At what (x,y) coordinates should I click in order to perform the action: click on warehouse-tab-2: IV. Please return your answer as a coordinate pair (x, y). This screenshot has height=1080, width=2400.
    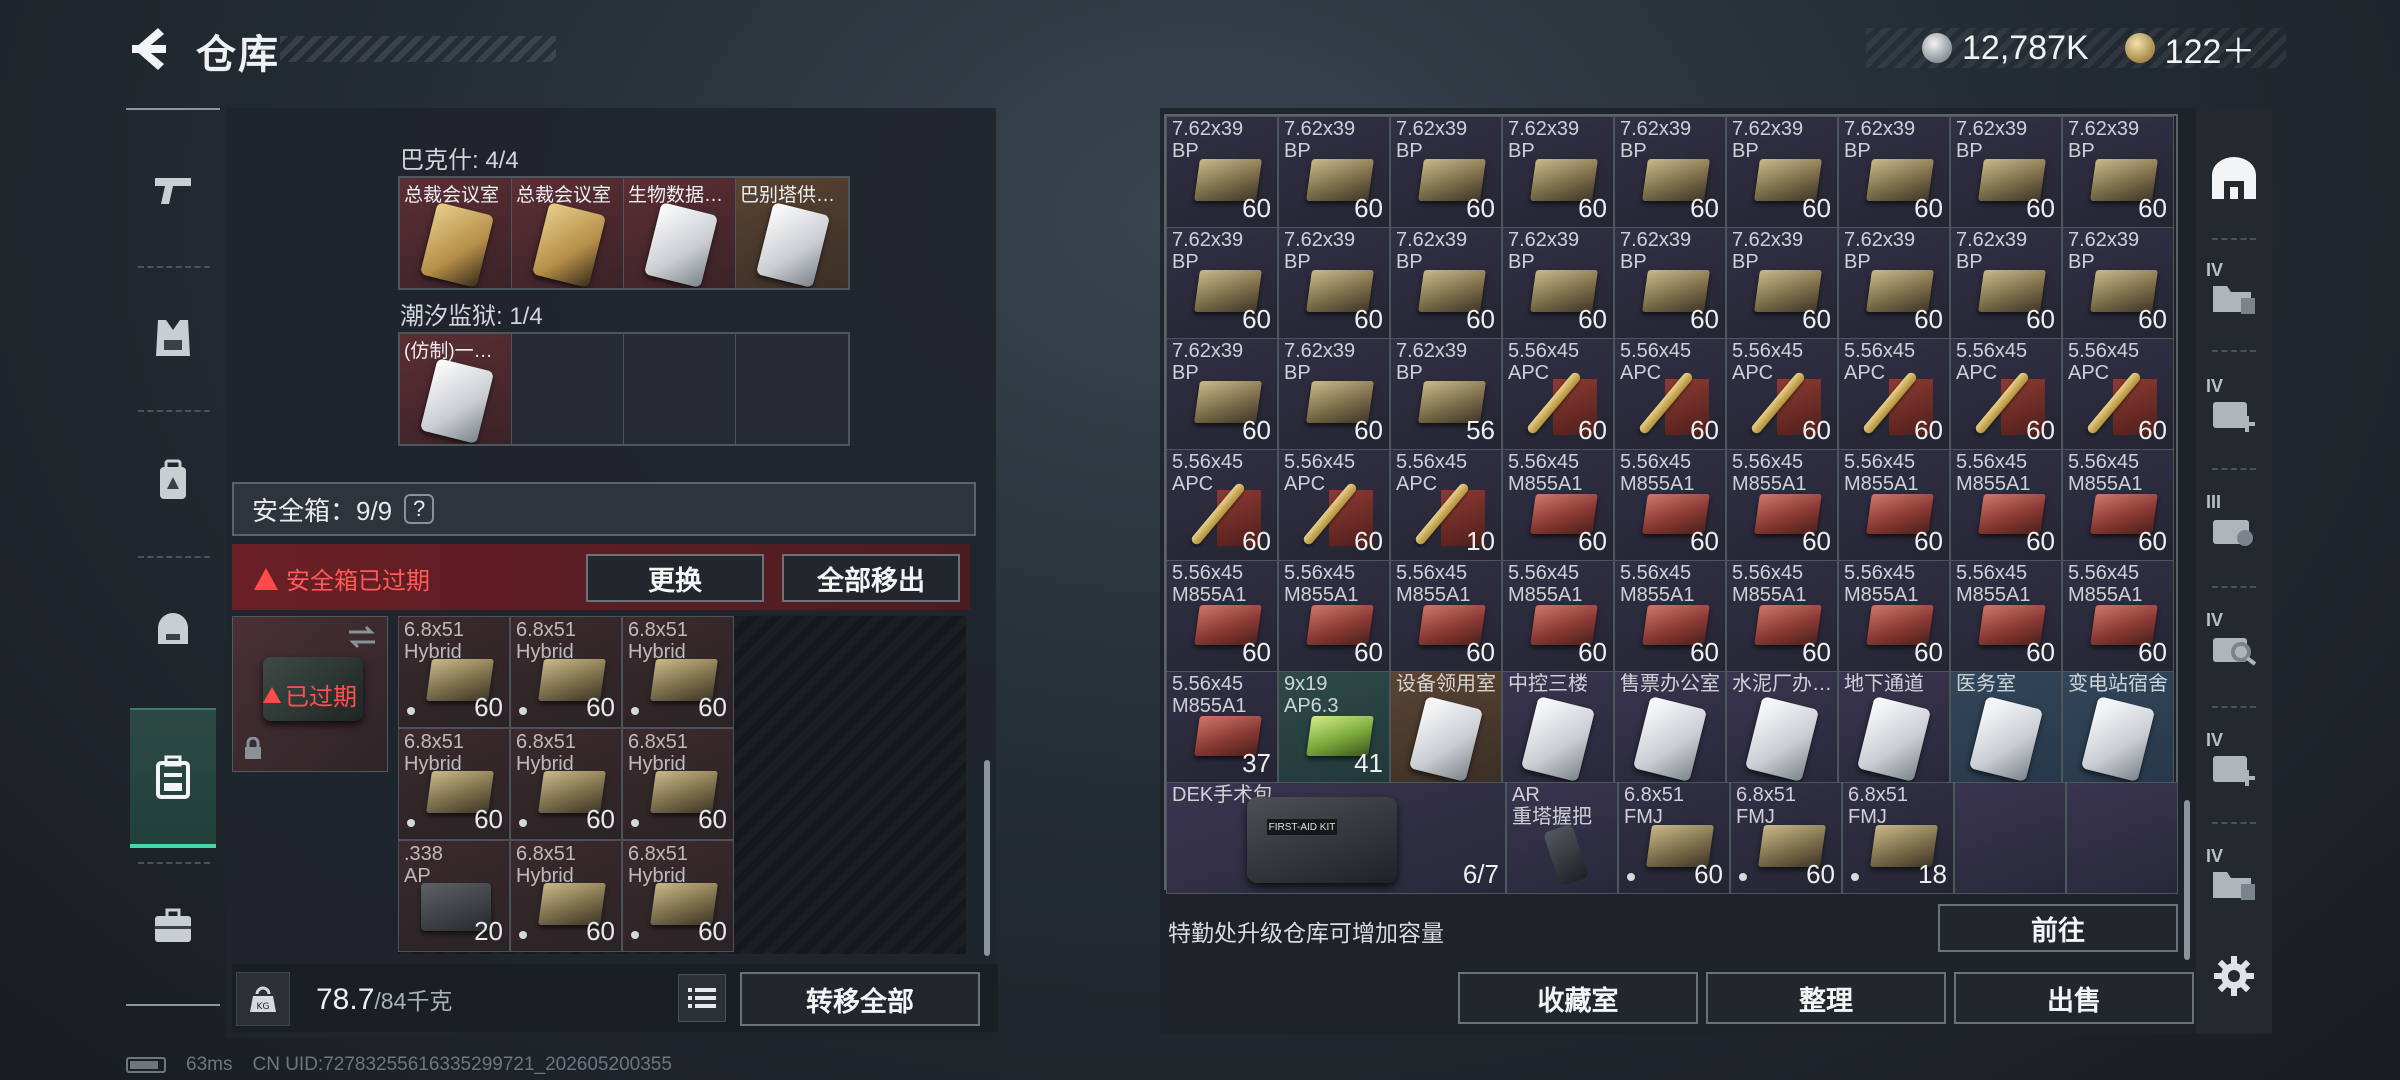
    Looking at the image, I should click on (2234, 412).